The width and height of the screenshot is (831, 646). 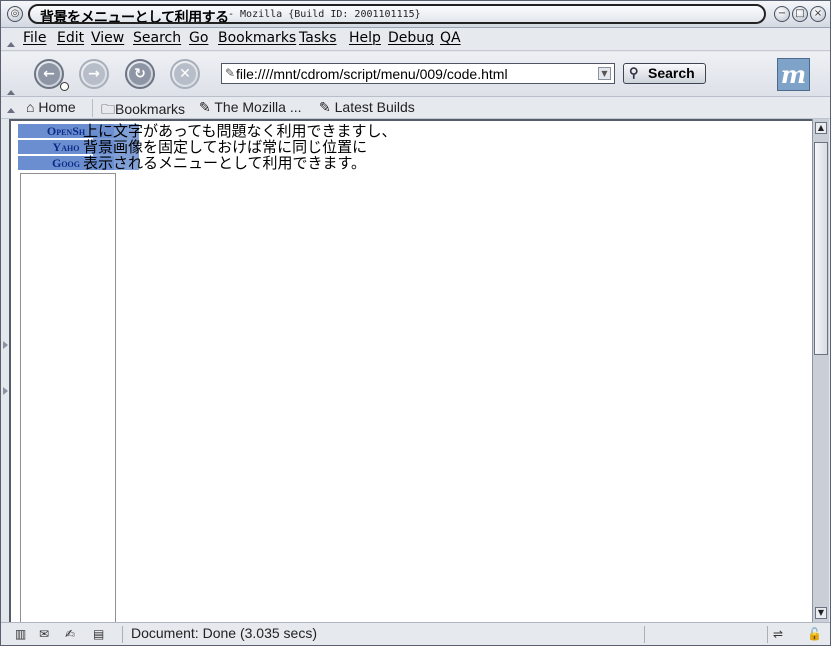 I want to click on back-history-dropdown, so click(x=64, y=86).